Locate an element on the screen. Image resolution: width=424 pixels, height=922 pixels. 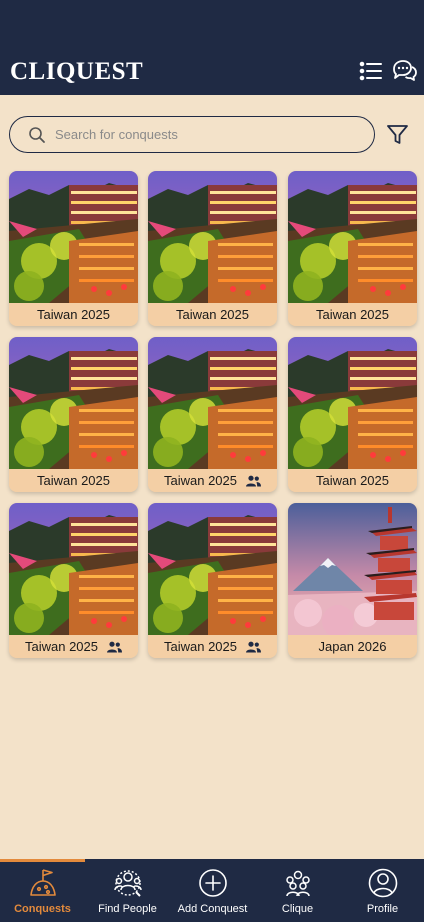
plus-circle-icon is located at coordinates (213, 883).